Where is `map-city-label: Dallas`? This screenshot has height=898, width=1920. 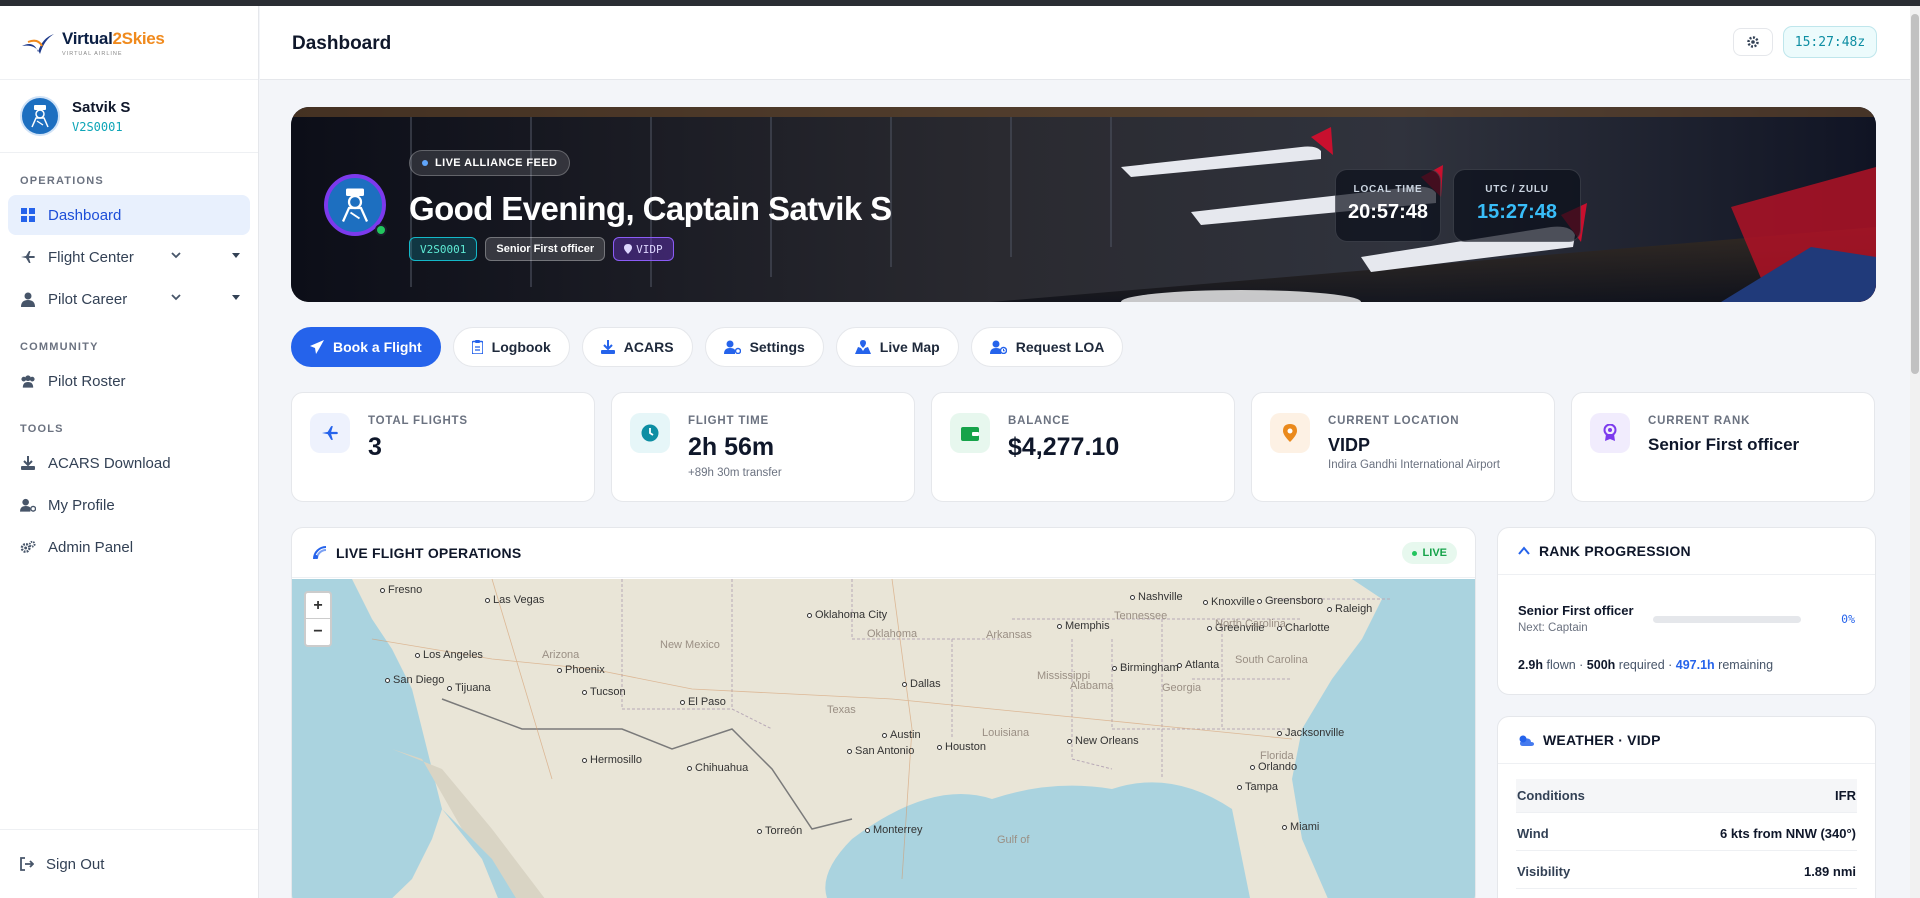
map-city-label: Dallas is located at coordinates (921, 684).